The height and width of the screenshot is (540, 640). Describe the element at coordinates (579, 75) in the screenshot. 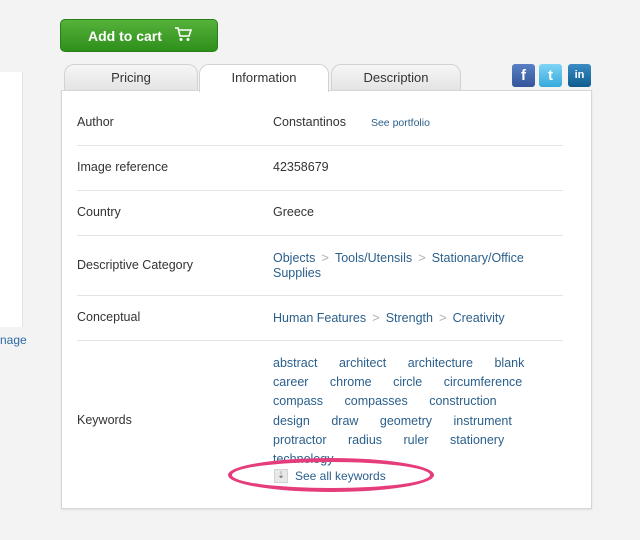

I see `linkedin-icon: in` at that location.